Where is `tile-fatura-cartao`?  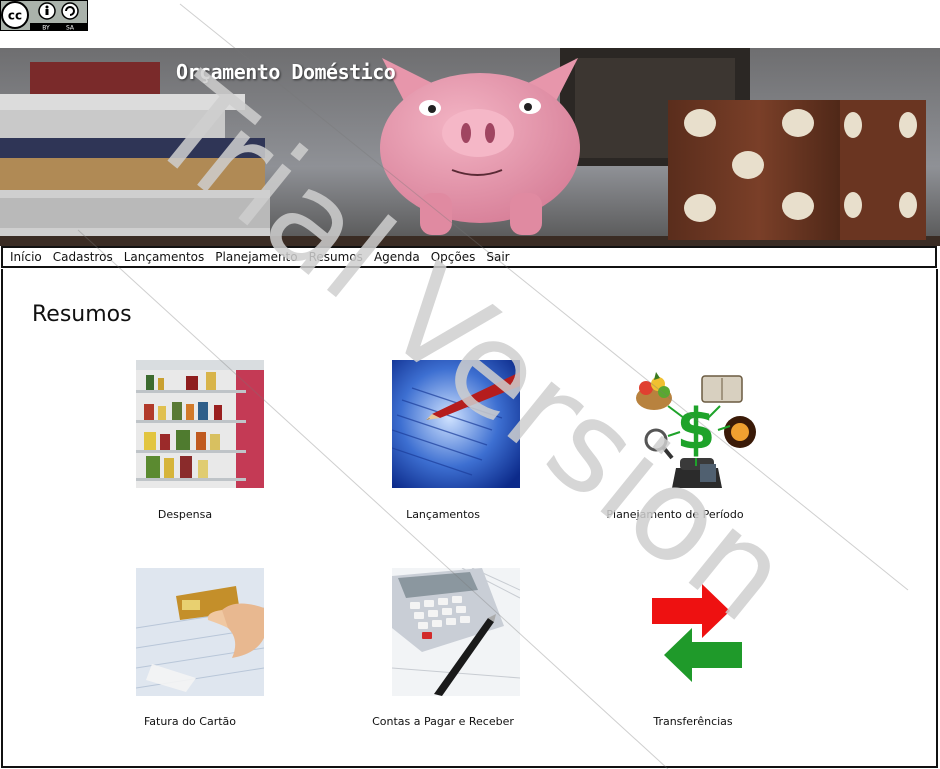
tile-fatura-cartao is located at coordinates (200, 632).